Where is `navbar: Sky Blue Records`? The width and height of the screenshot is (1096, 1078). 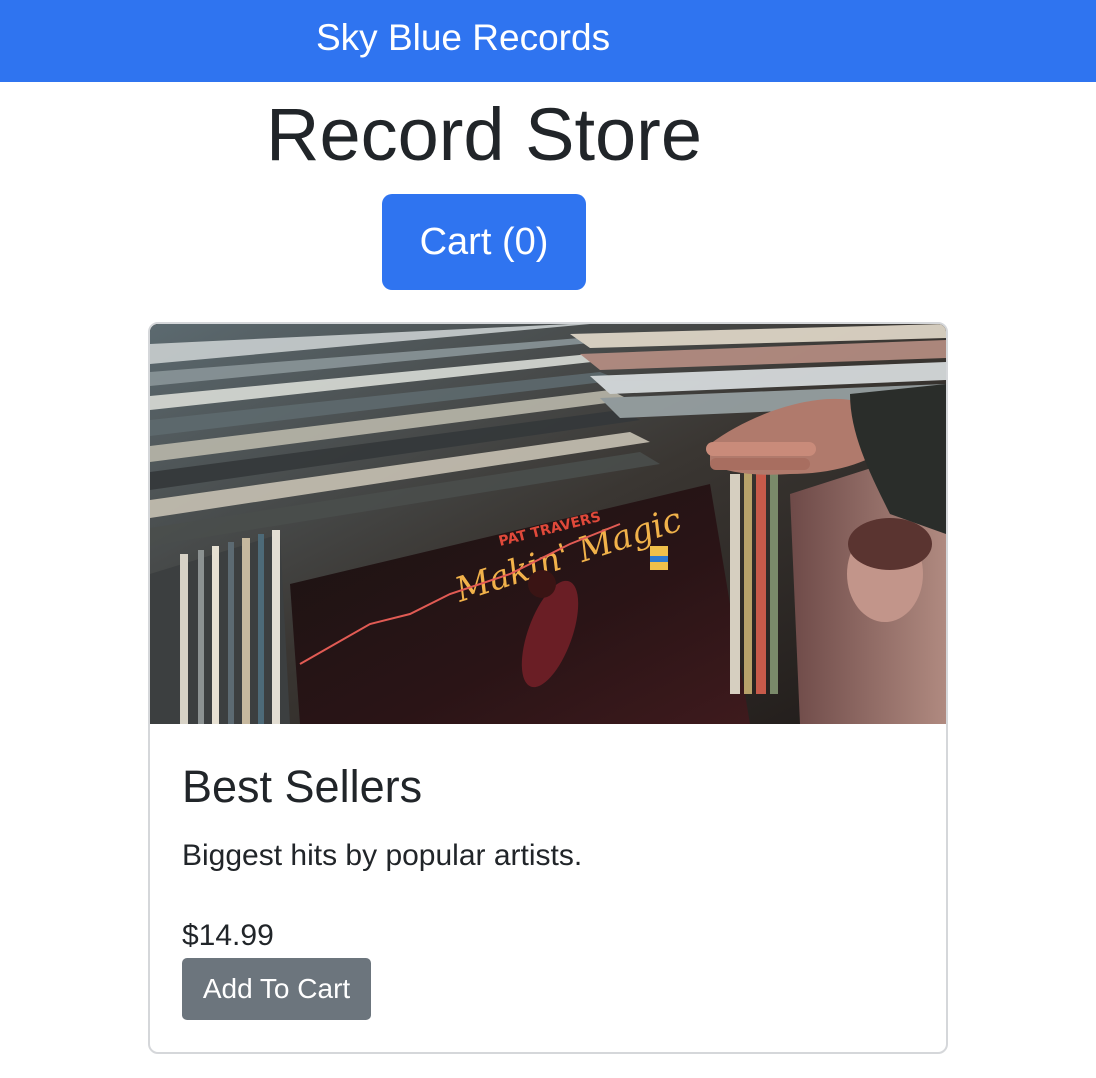 navbar: Sky Blue Records is located at coordinates (548, 41).